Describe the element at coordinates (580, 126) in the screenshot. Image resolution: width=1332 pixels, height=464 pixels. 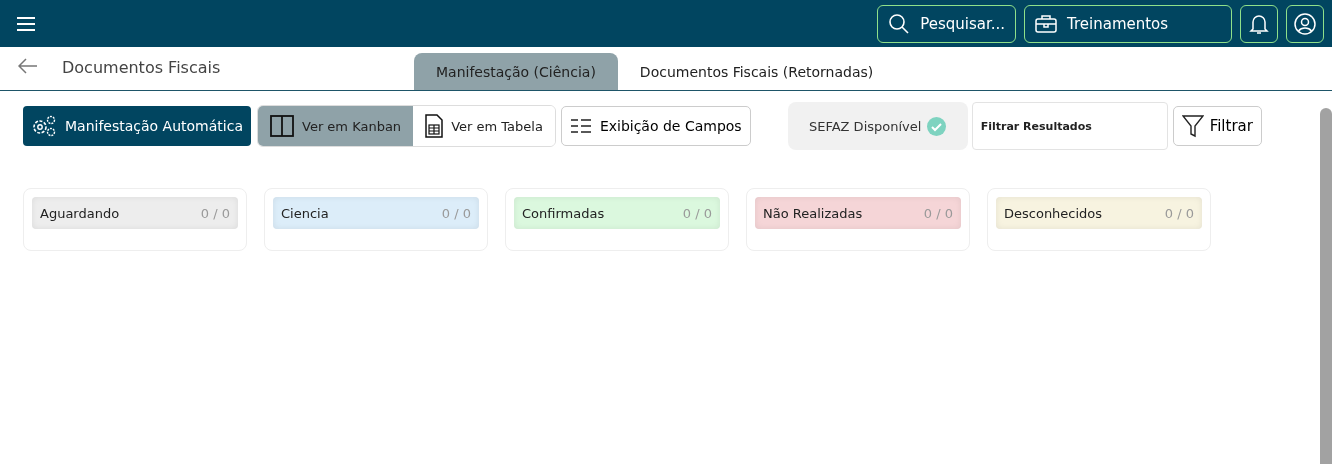
I see `list-icon` at that location.